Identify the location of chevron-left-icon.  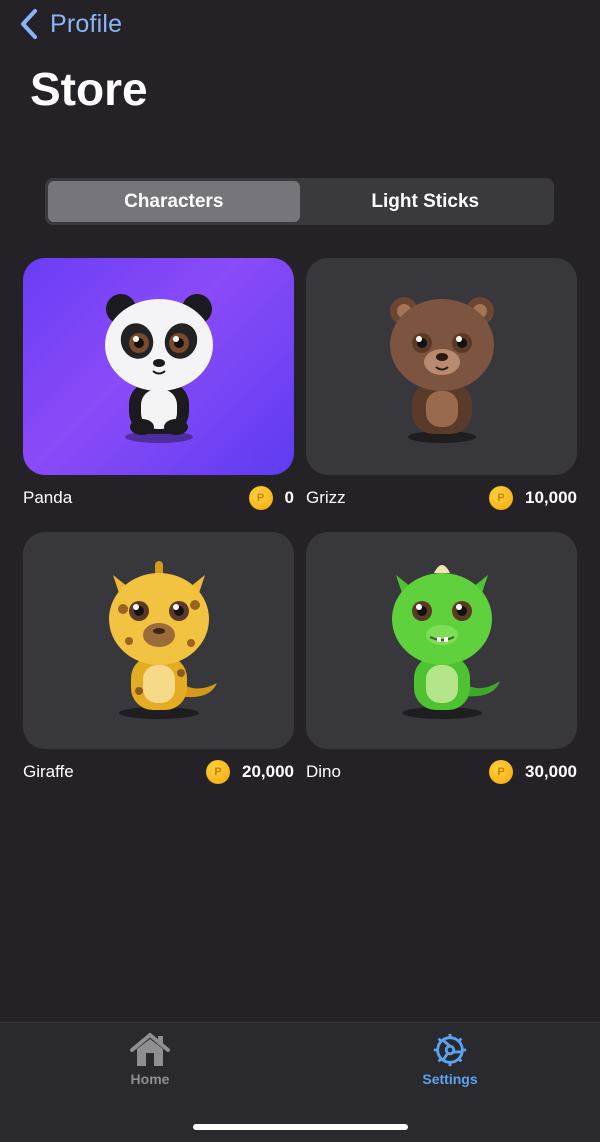
(29, 24).